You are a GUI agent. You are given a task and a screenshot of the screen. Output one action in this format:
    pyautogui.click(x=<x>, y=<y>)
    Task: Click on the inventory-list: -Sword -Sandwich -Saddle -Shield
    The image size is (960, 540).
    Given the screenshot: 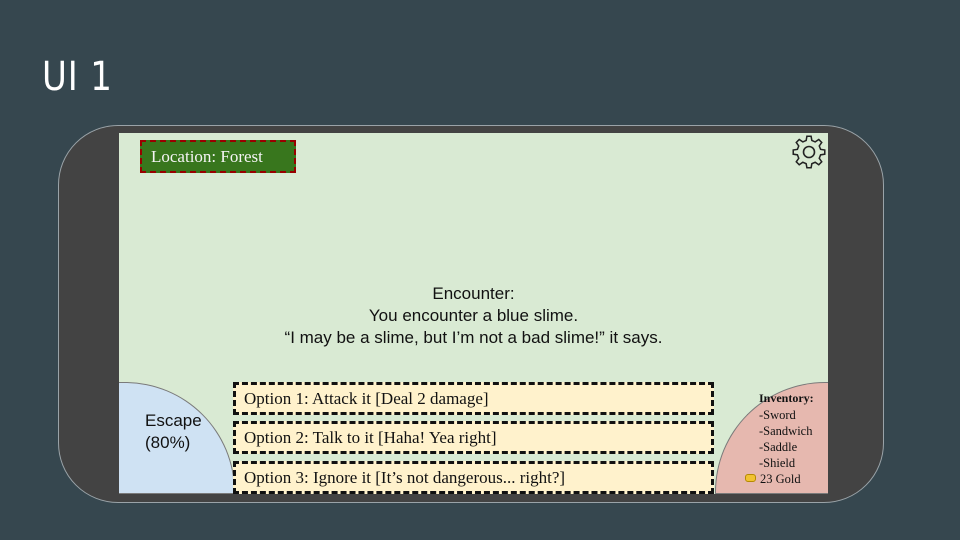 What is the action you would take?
    pyautogui.click(x=785, y=439)
    